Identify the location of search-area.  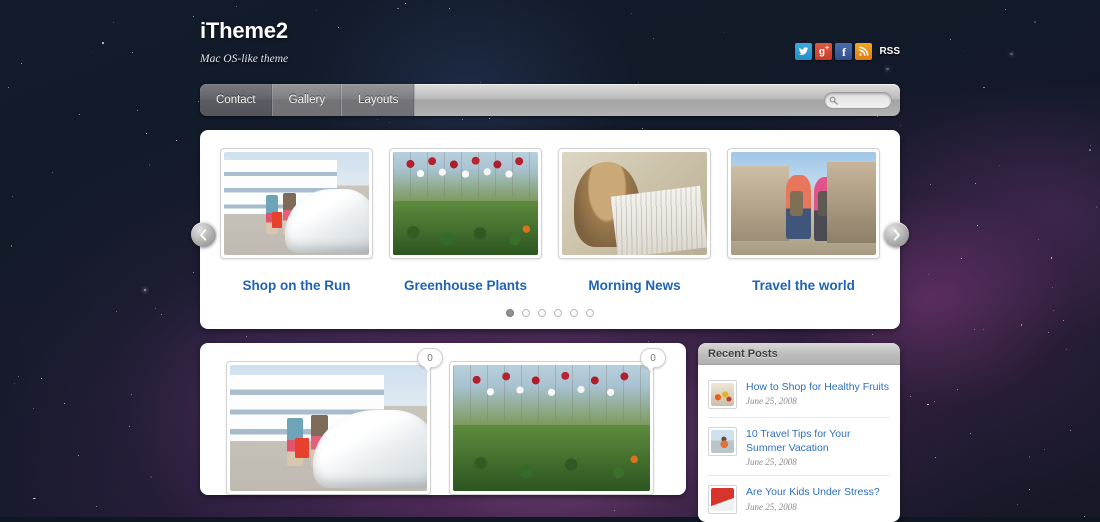
(862, 100).